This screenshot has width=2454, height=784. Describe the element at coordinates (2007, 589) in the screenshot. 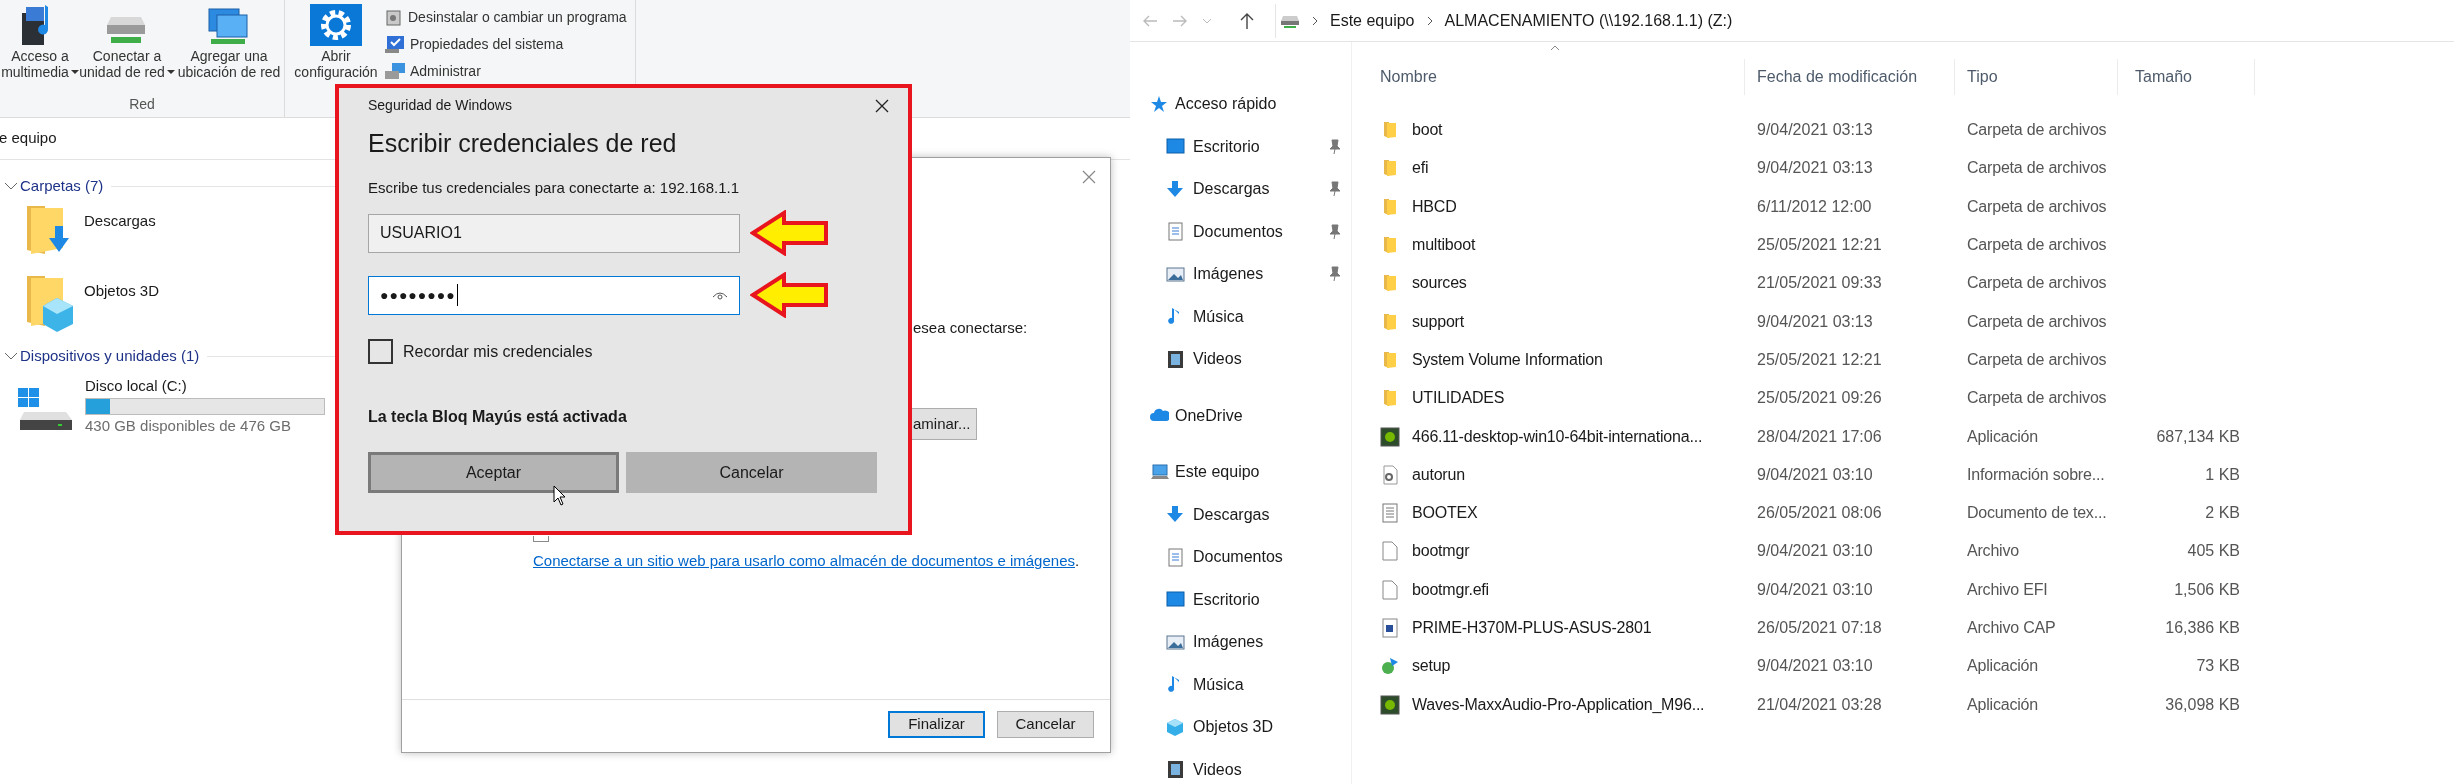

I see `type-cell-text: Archivo EFI` at that location.